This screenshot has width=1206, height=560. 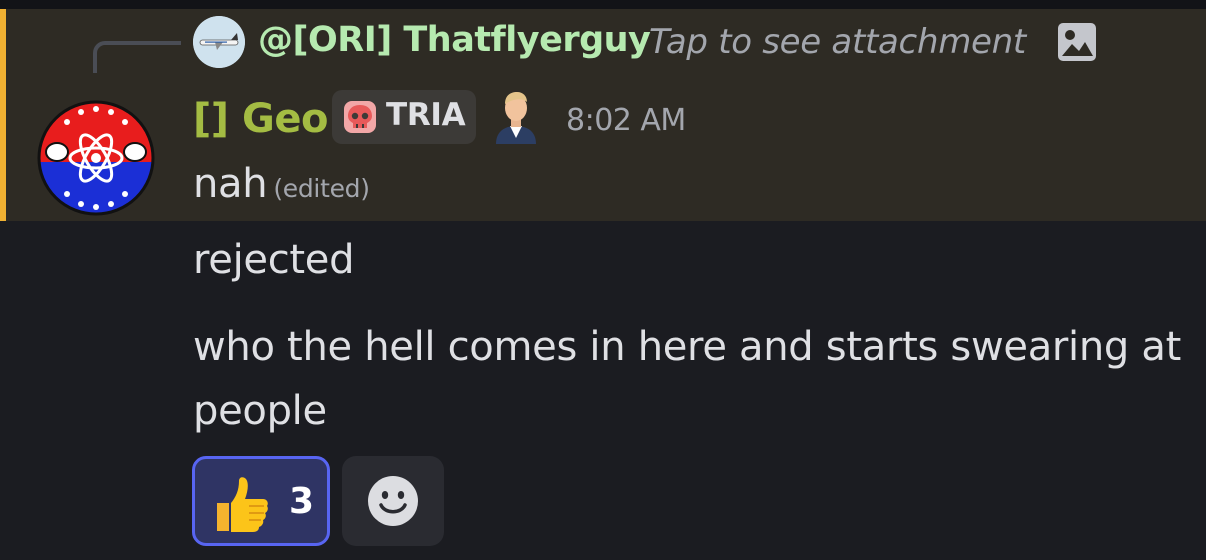 I want to click on top-bar, so click(x=603, y=4).